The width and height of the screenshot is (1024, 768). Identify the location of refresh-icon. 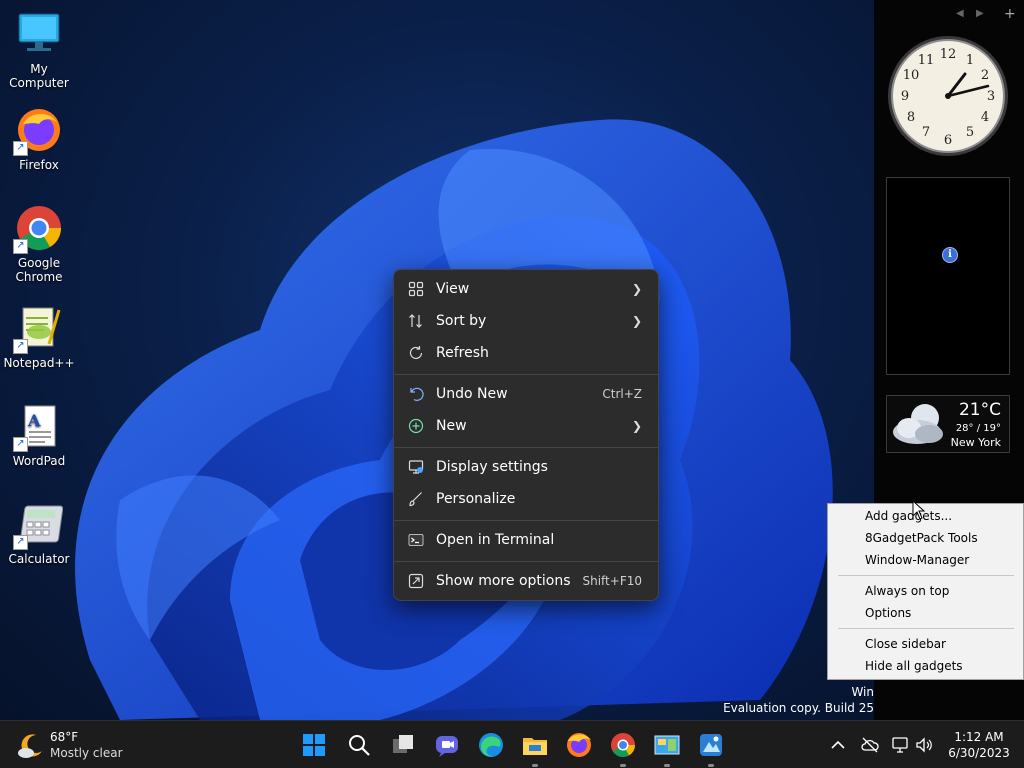
(416, 352).